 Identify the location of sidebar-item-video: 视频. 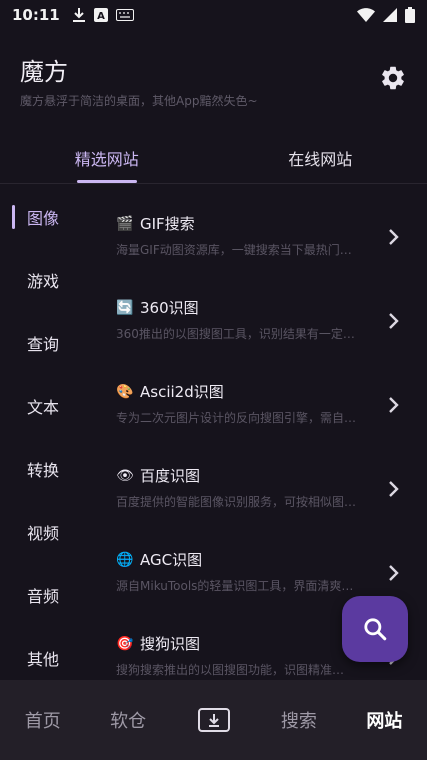
(48, 531).